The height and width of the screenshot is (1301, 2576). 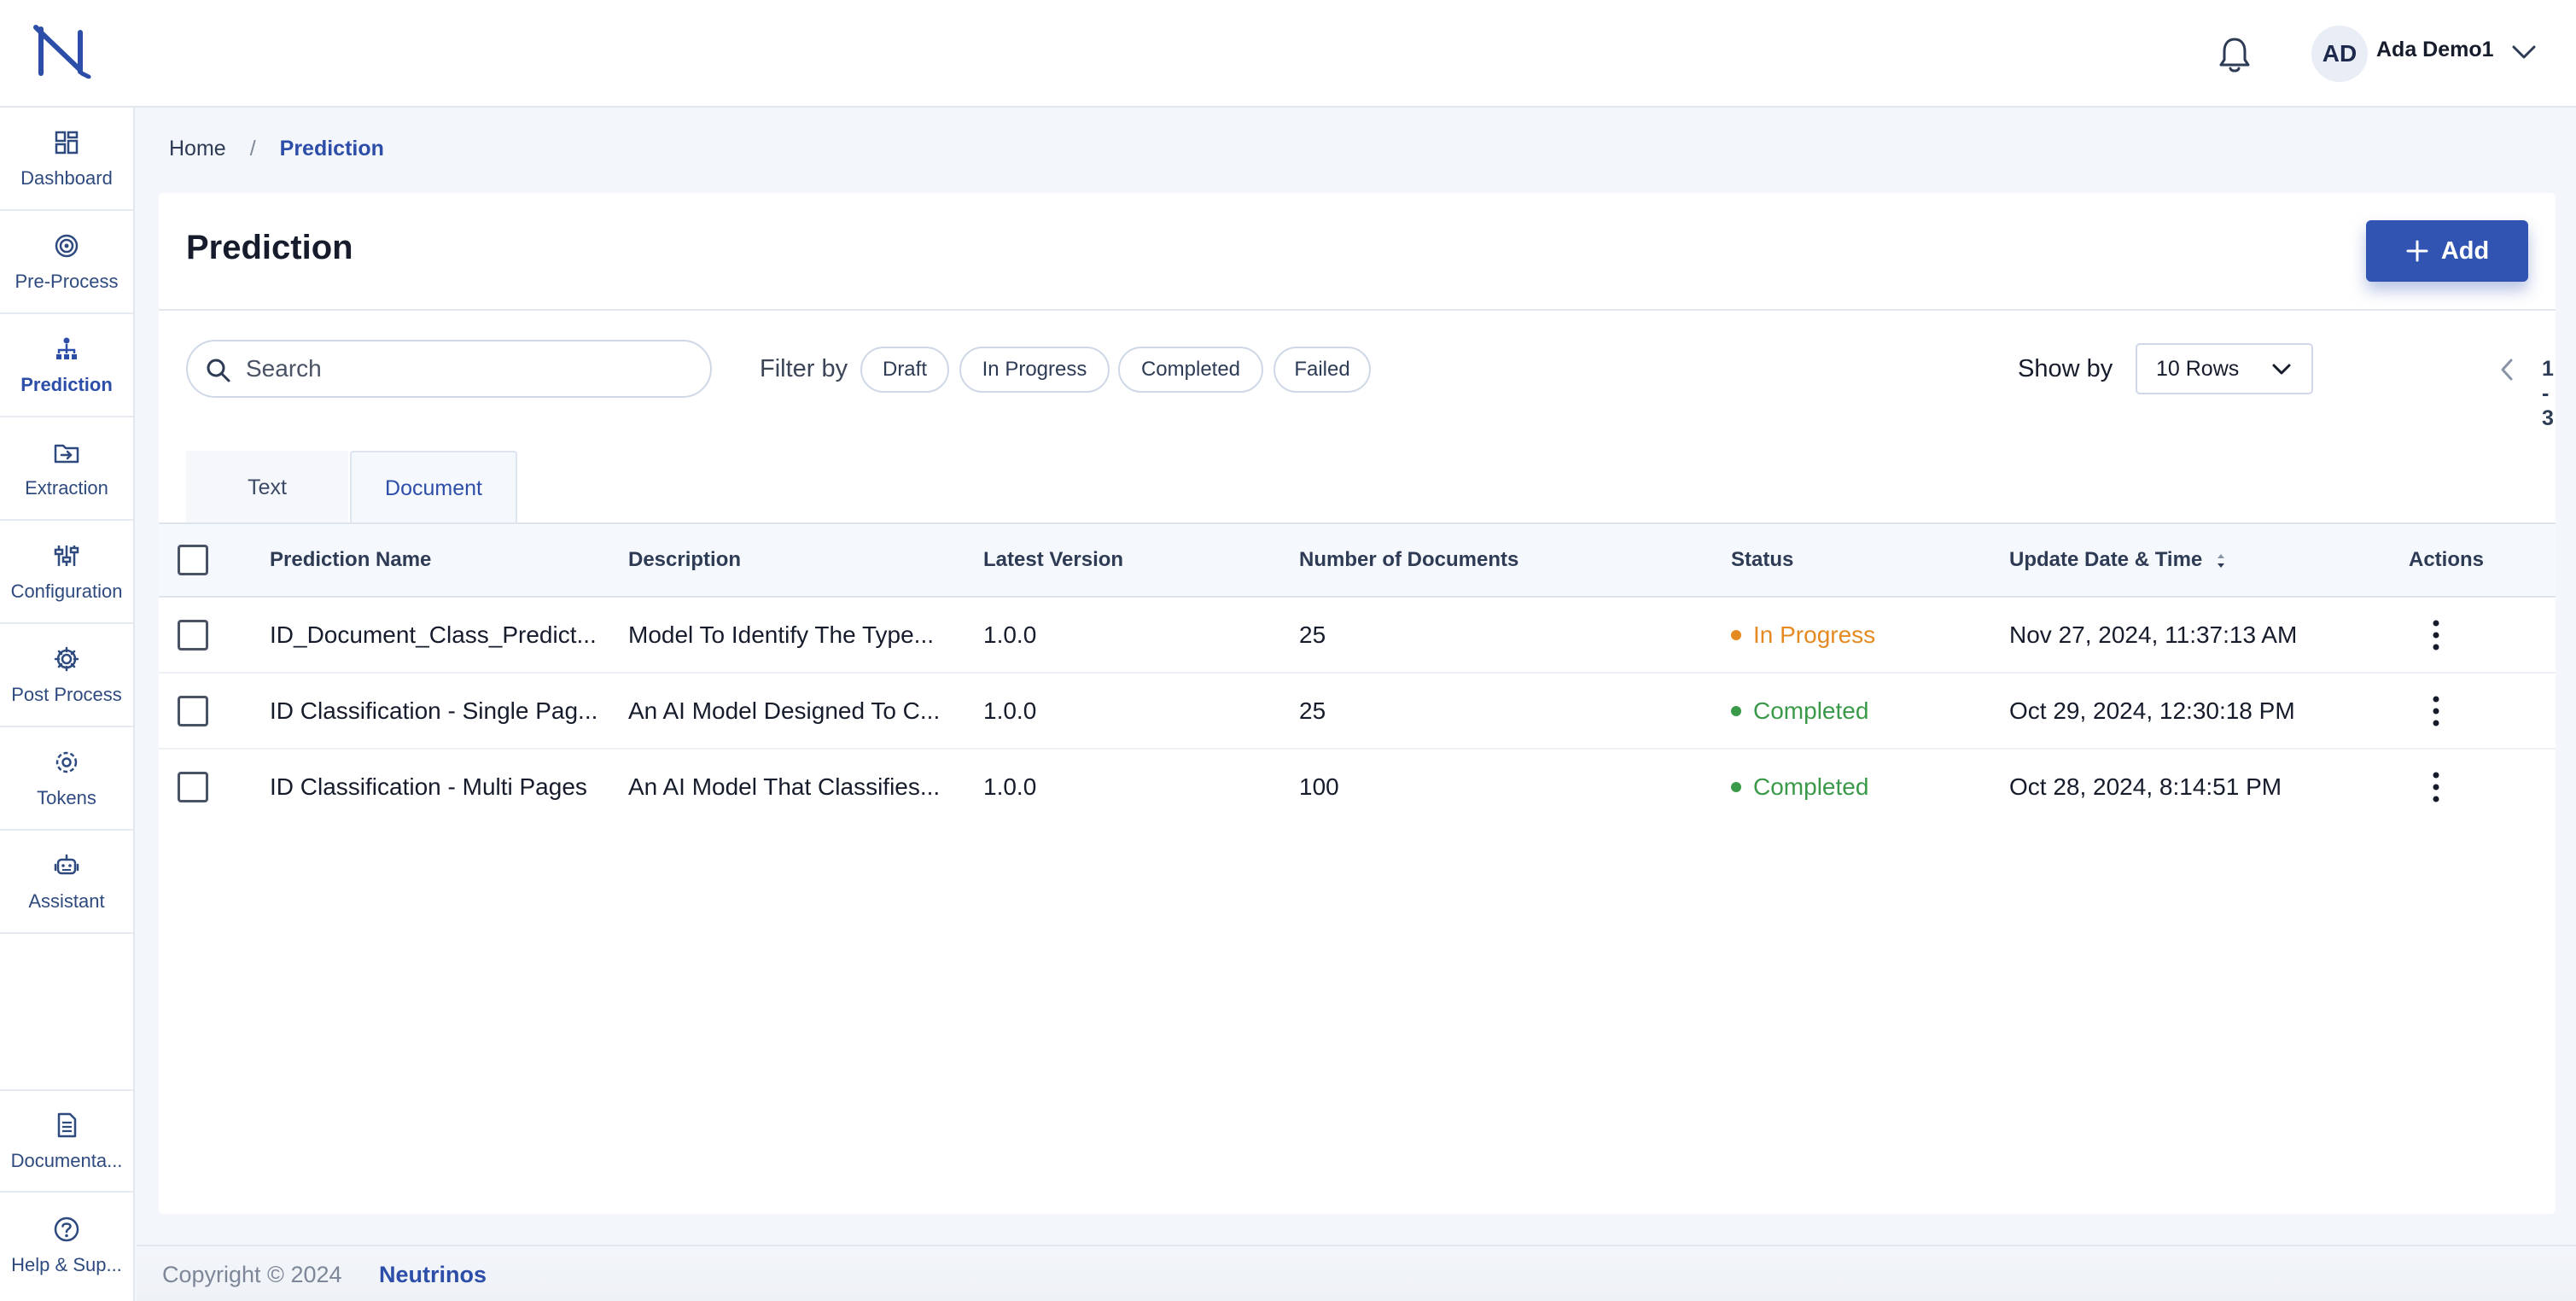 I want to click on breadcrumb: Home / Prediction, so click(x=276, y=149).